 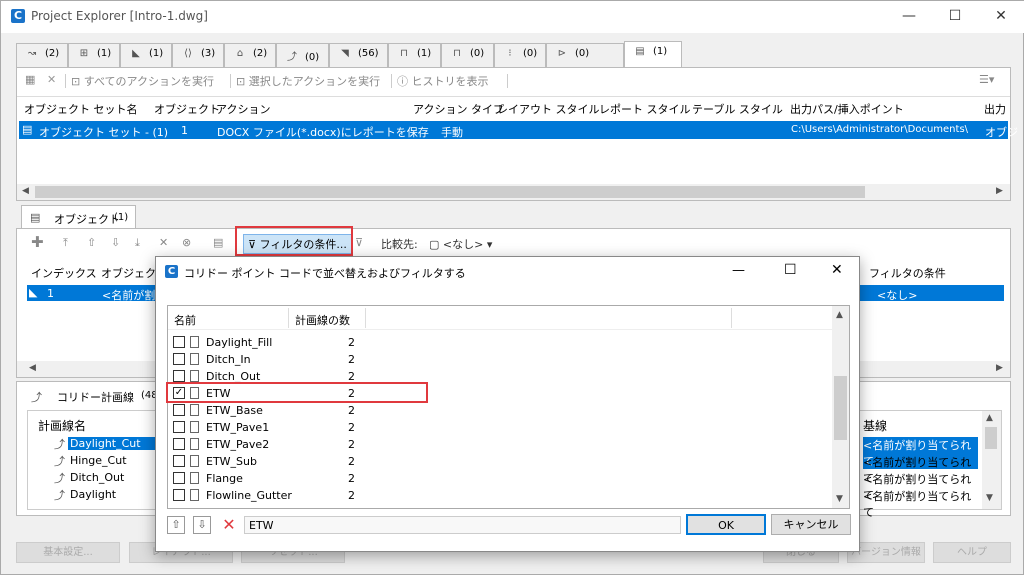 I want to click on compare-label: 比較先:, so click(x=399, y=244).